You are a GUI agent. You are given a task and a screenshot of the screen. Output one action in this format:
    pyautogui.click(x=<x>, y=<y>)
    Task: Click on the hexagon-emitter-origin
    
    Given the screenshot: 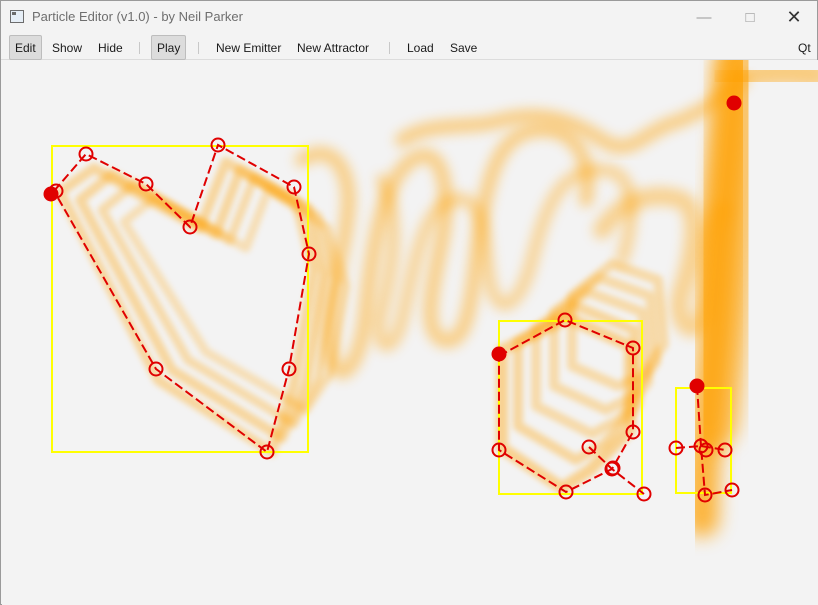 What is the action you would take?
    pyautogui.click(x=499, y=354)
    